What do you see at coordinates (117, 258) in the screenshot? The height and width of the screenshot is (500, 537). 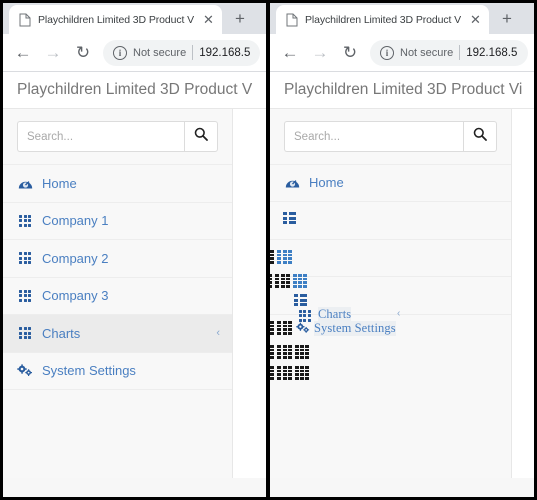 I see `sidebar-item-company-2: Company 2` at bounding box center [117, 258].